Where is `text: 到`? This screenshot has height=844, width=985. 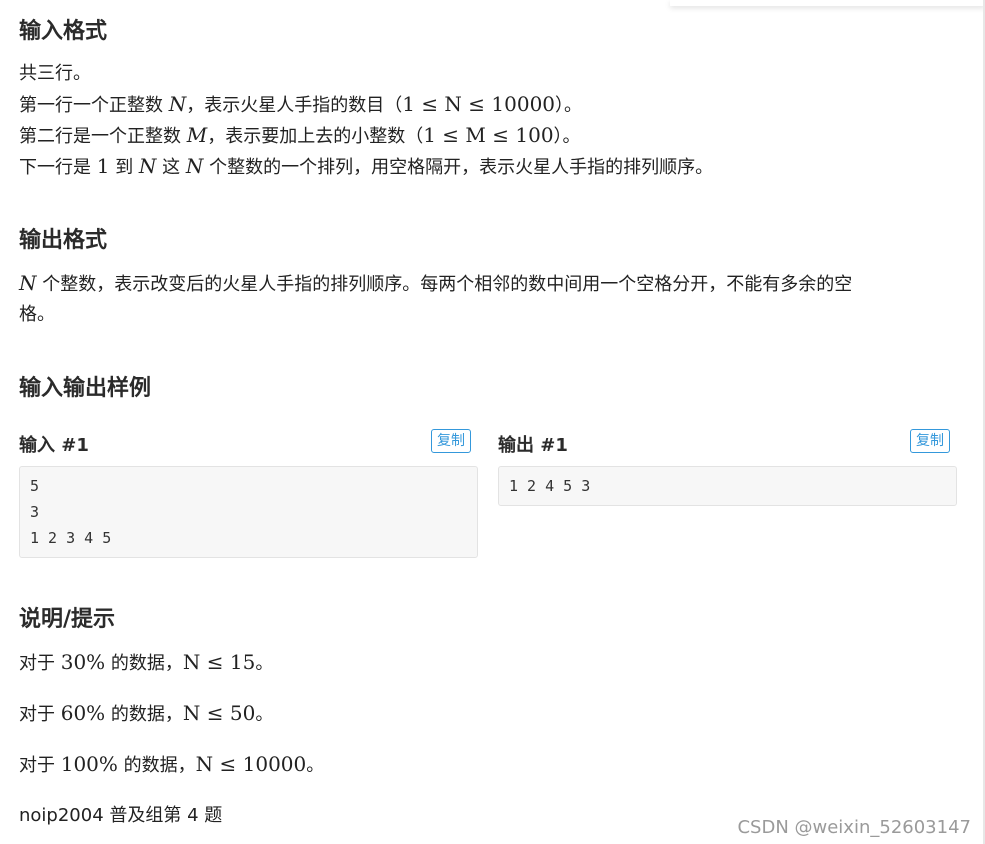 text: 到 is located at coordinates (124, 167).